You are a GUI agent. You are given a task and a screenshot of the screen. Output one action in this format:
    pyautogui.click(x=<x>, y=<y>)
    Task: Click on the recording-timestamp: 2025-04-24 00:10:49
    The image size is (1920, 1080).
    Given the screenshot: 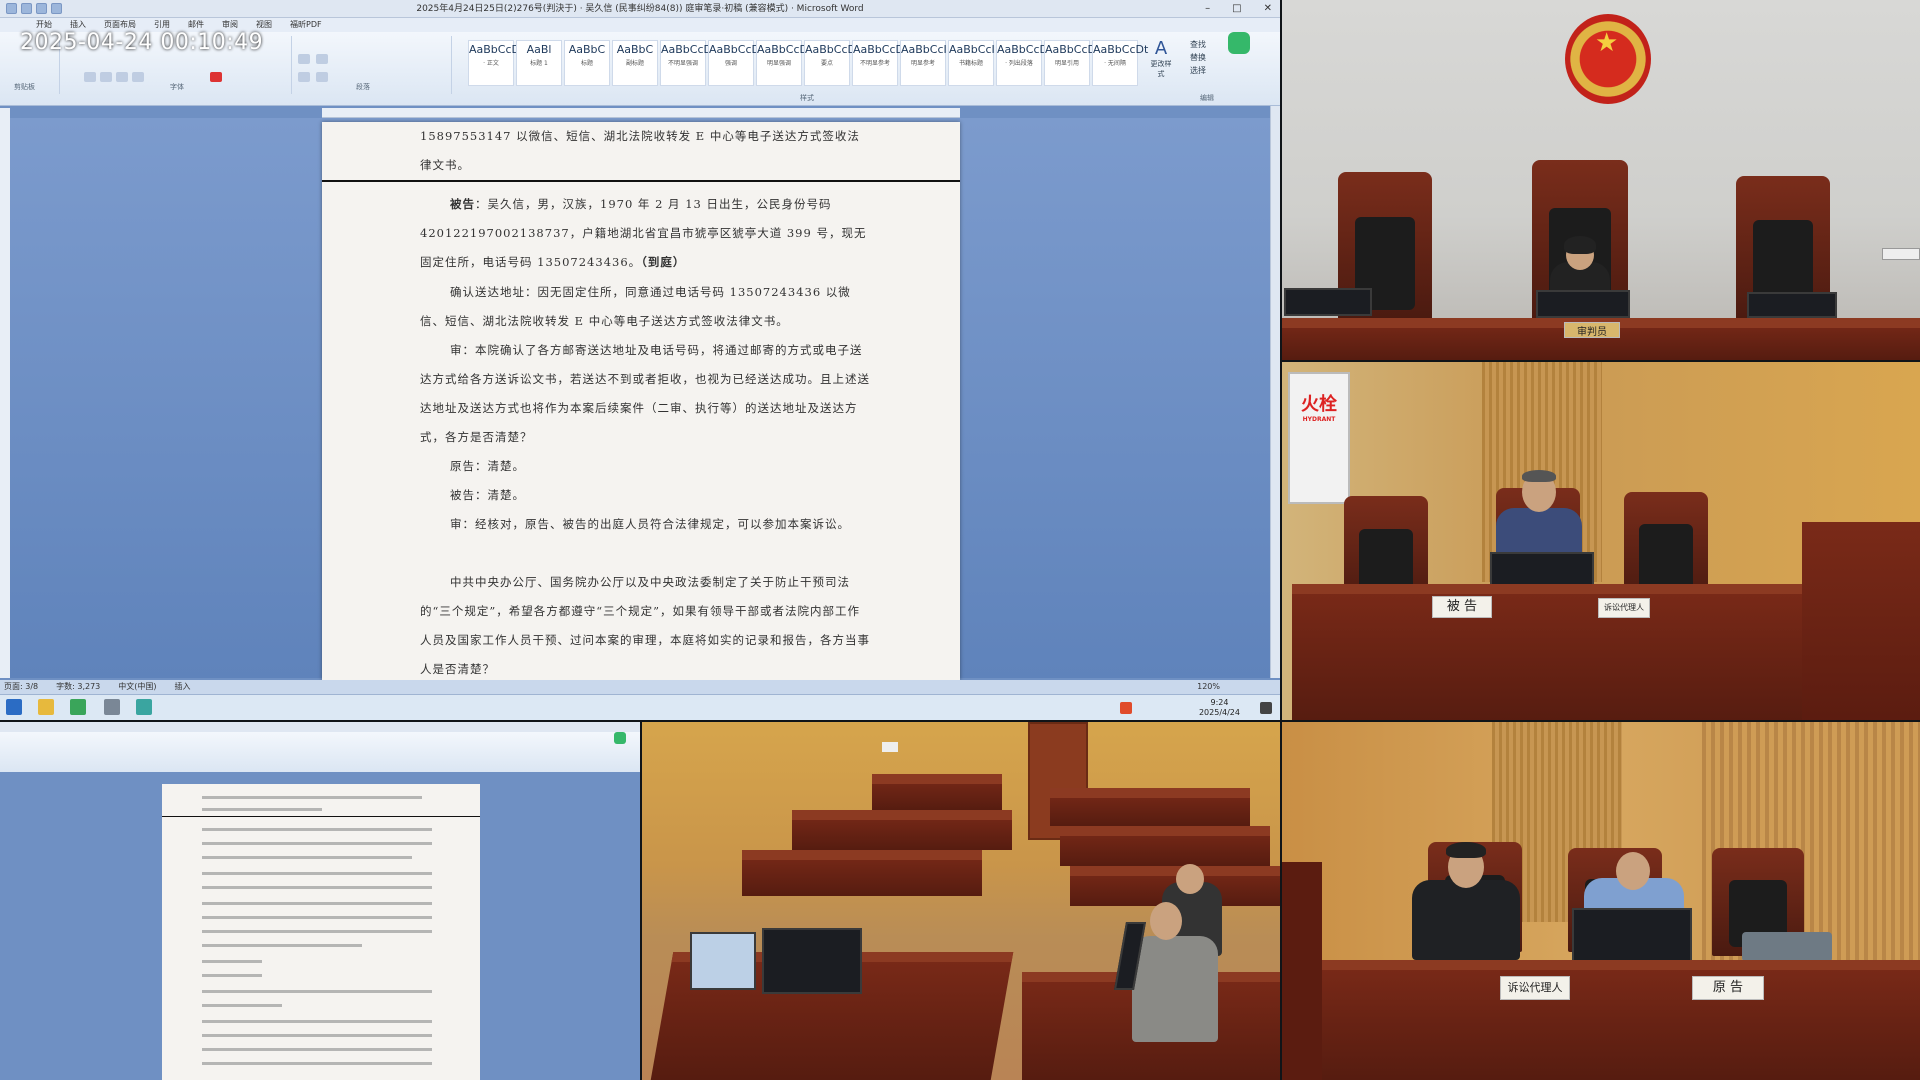 What is the action you would take?
    pyautogui.click(x=142, y=42)
    